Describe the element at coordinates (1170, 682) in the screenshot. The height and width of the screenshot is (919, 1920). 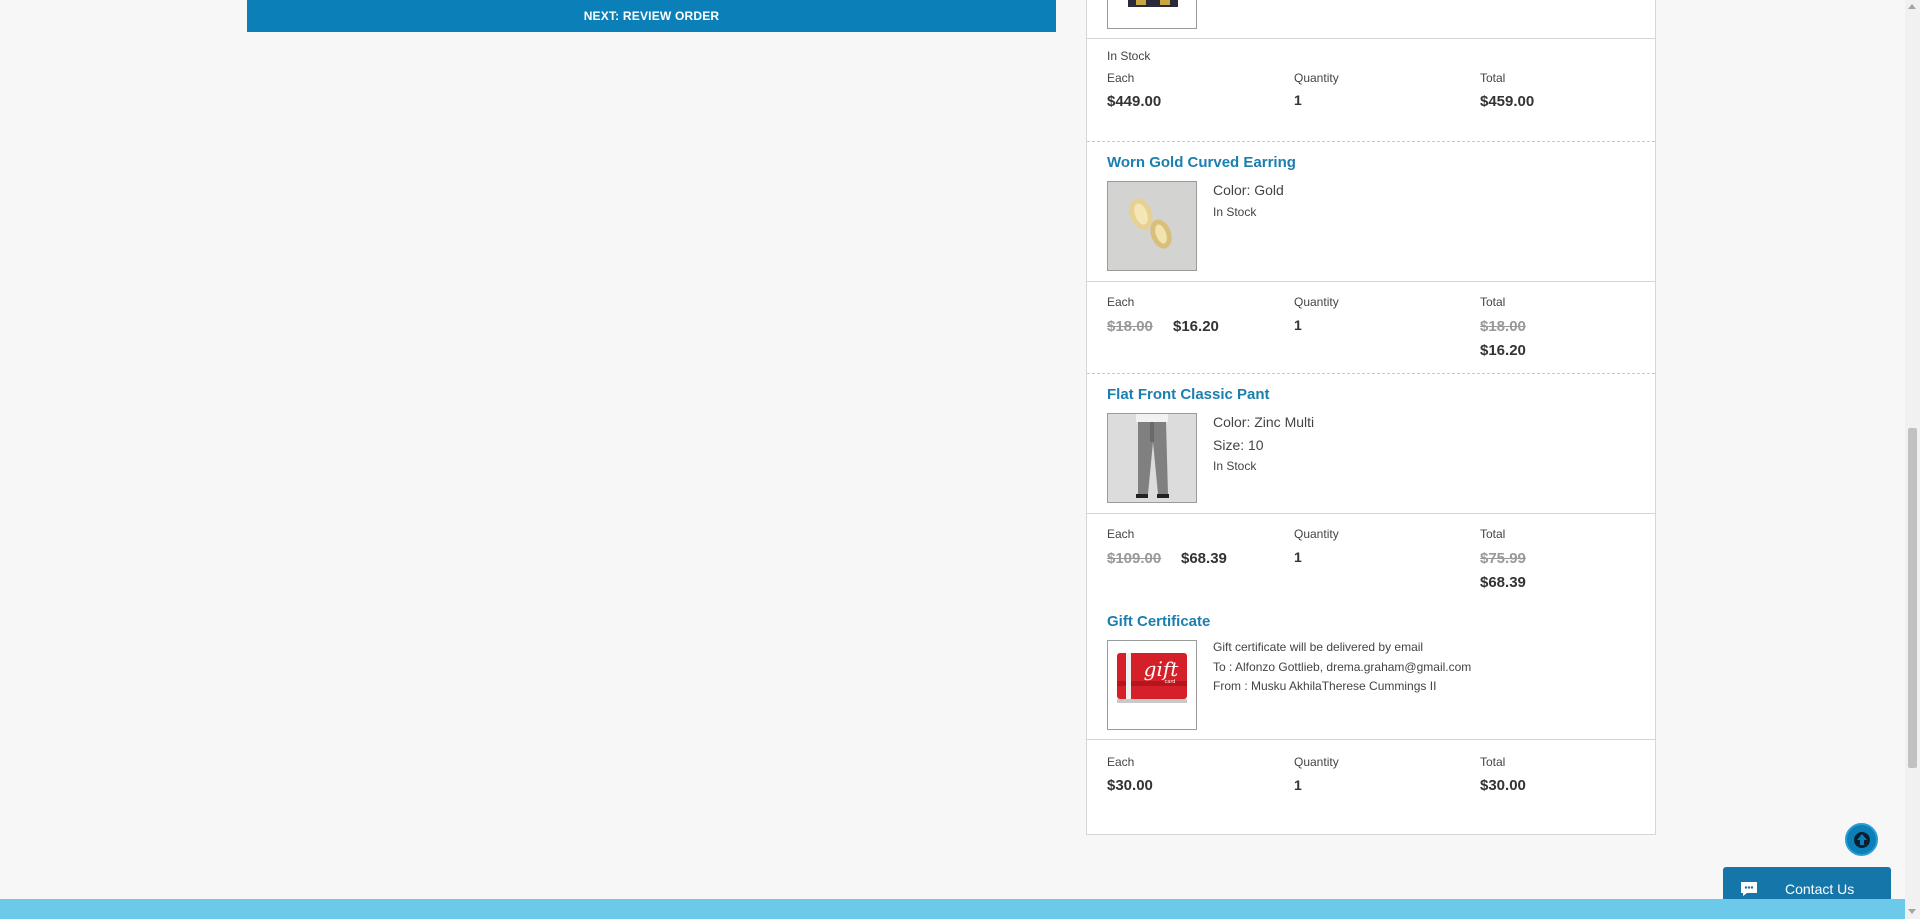
I see `svg-text: card` at that location.